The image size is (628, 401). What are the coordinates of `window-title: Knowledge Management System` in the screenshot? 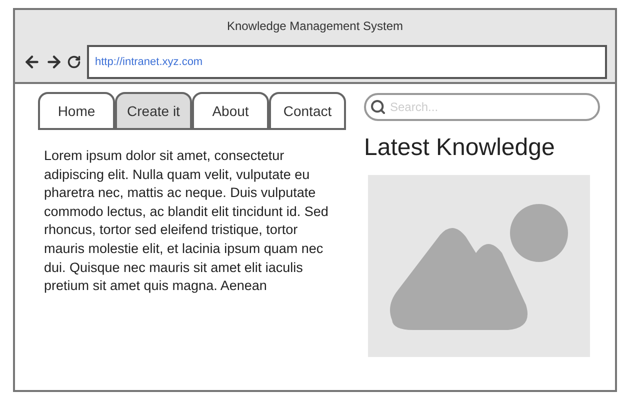 It's located at (315, 26).